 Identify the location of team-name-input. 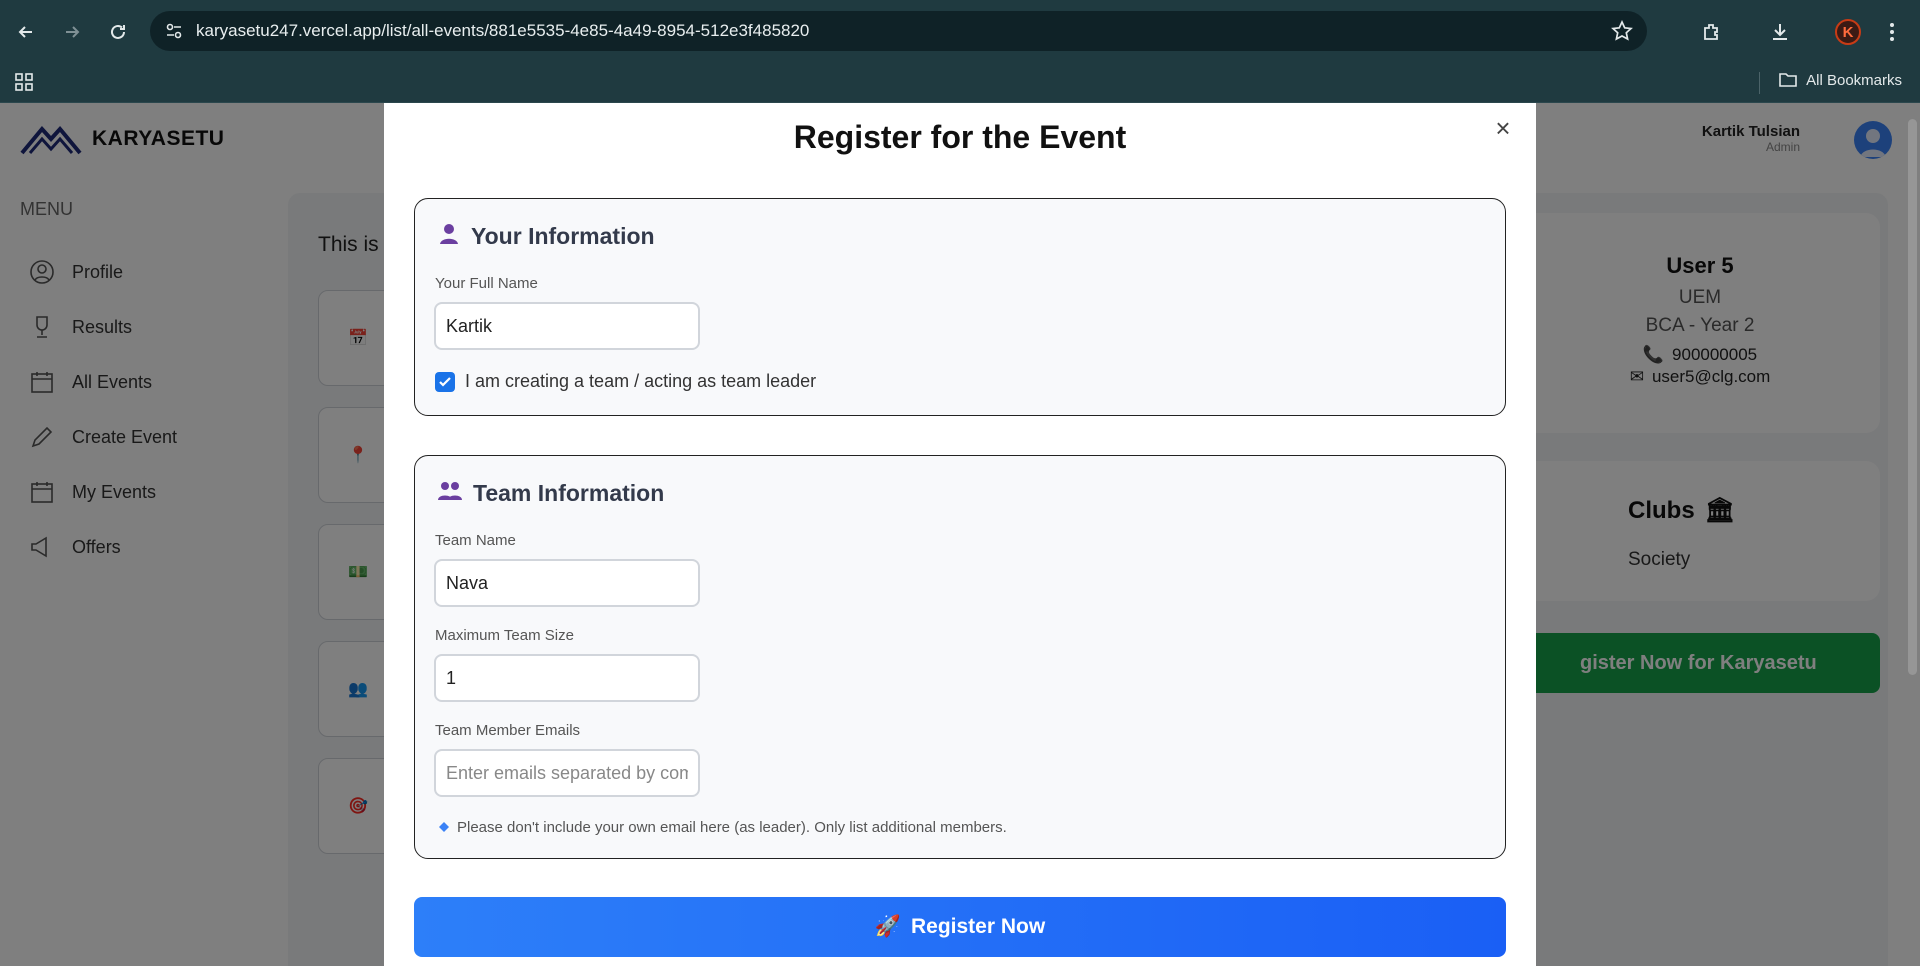
(567, 583).